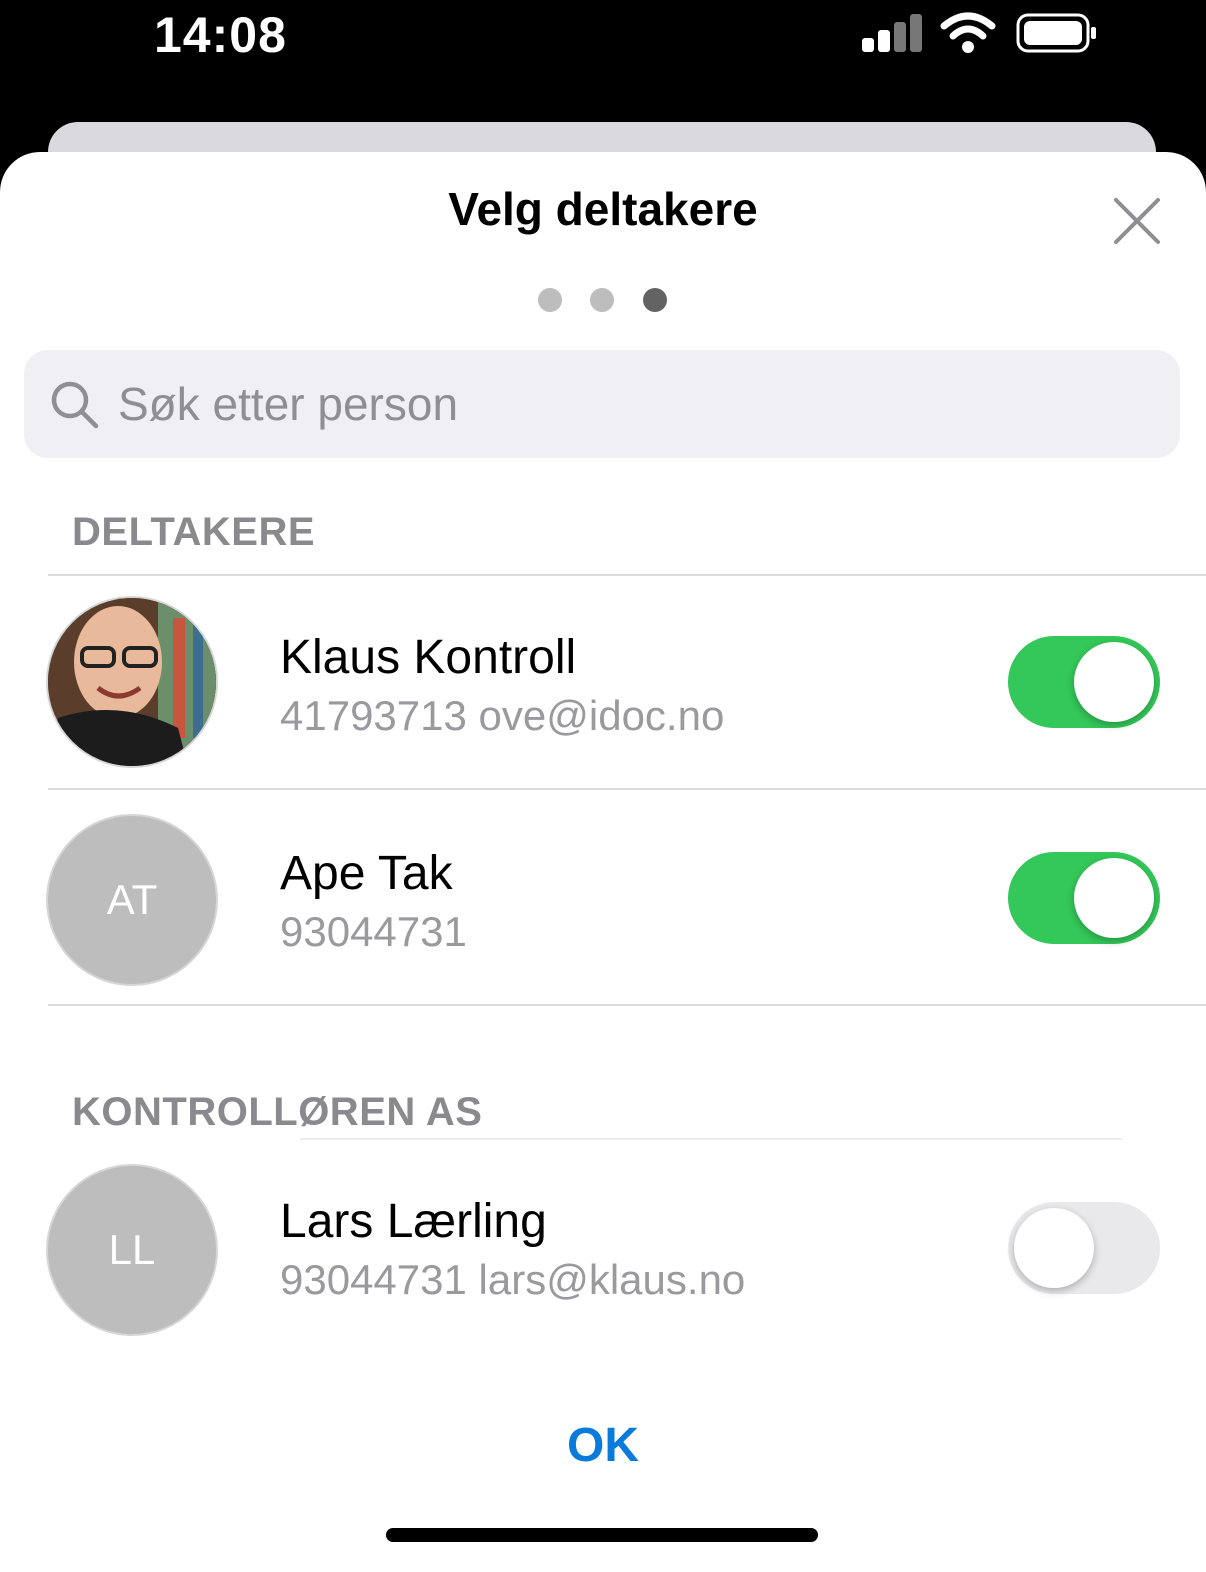 Image resolution: width=1206 pixels, height=1572 pixels. I want to click on participant-name: Klaus Kontroll, so click(428, 657).